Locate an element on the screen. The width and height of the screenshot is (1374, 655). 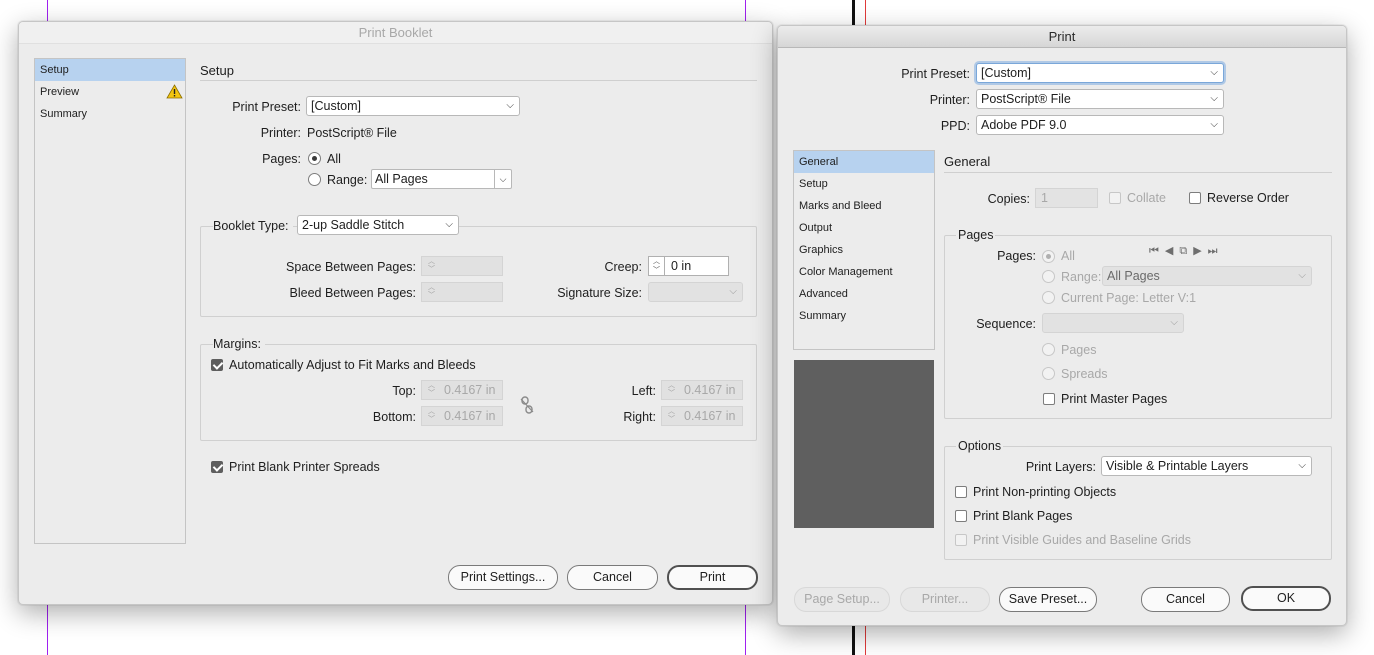
pages-range-select: All Pages ⌵ is located at coordinates (1207, 276).